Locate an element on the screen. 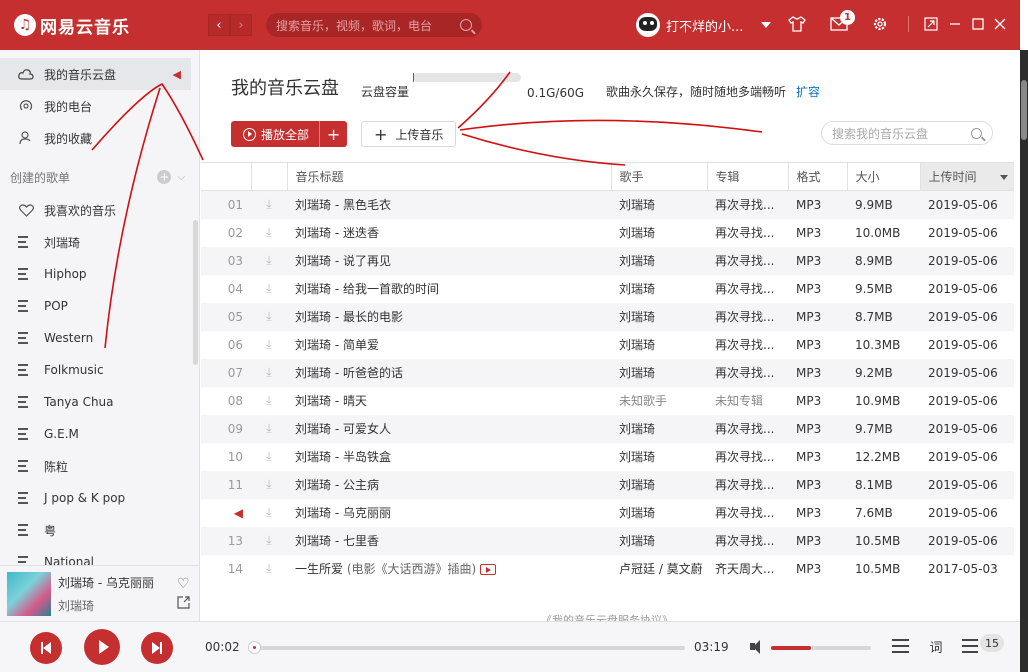 This screenshot has width=1028, height=672. maximize-icon is located at coordinates (978, 24).